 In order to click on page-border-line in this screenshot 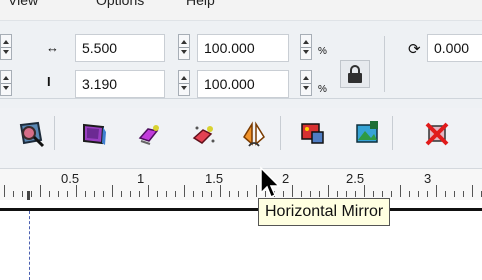, I will do `click(241, 209)`.